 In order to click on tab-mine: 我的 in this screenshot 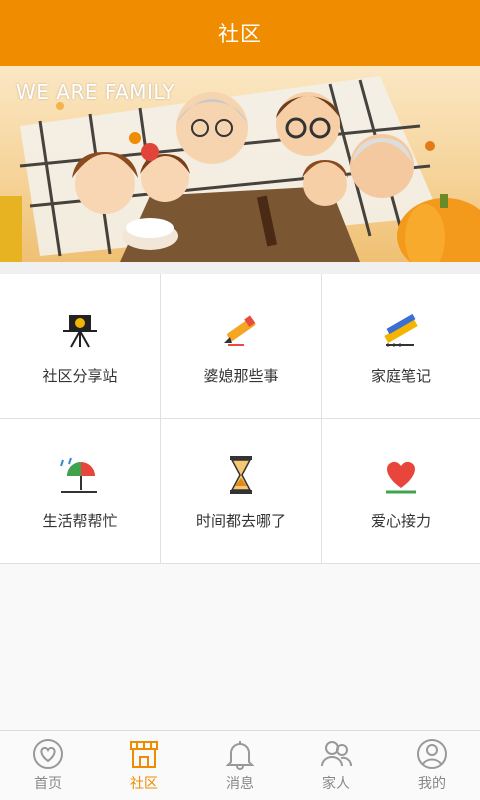, I will do `click(432, 765)`.